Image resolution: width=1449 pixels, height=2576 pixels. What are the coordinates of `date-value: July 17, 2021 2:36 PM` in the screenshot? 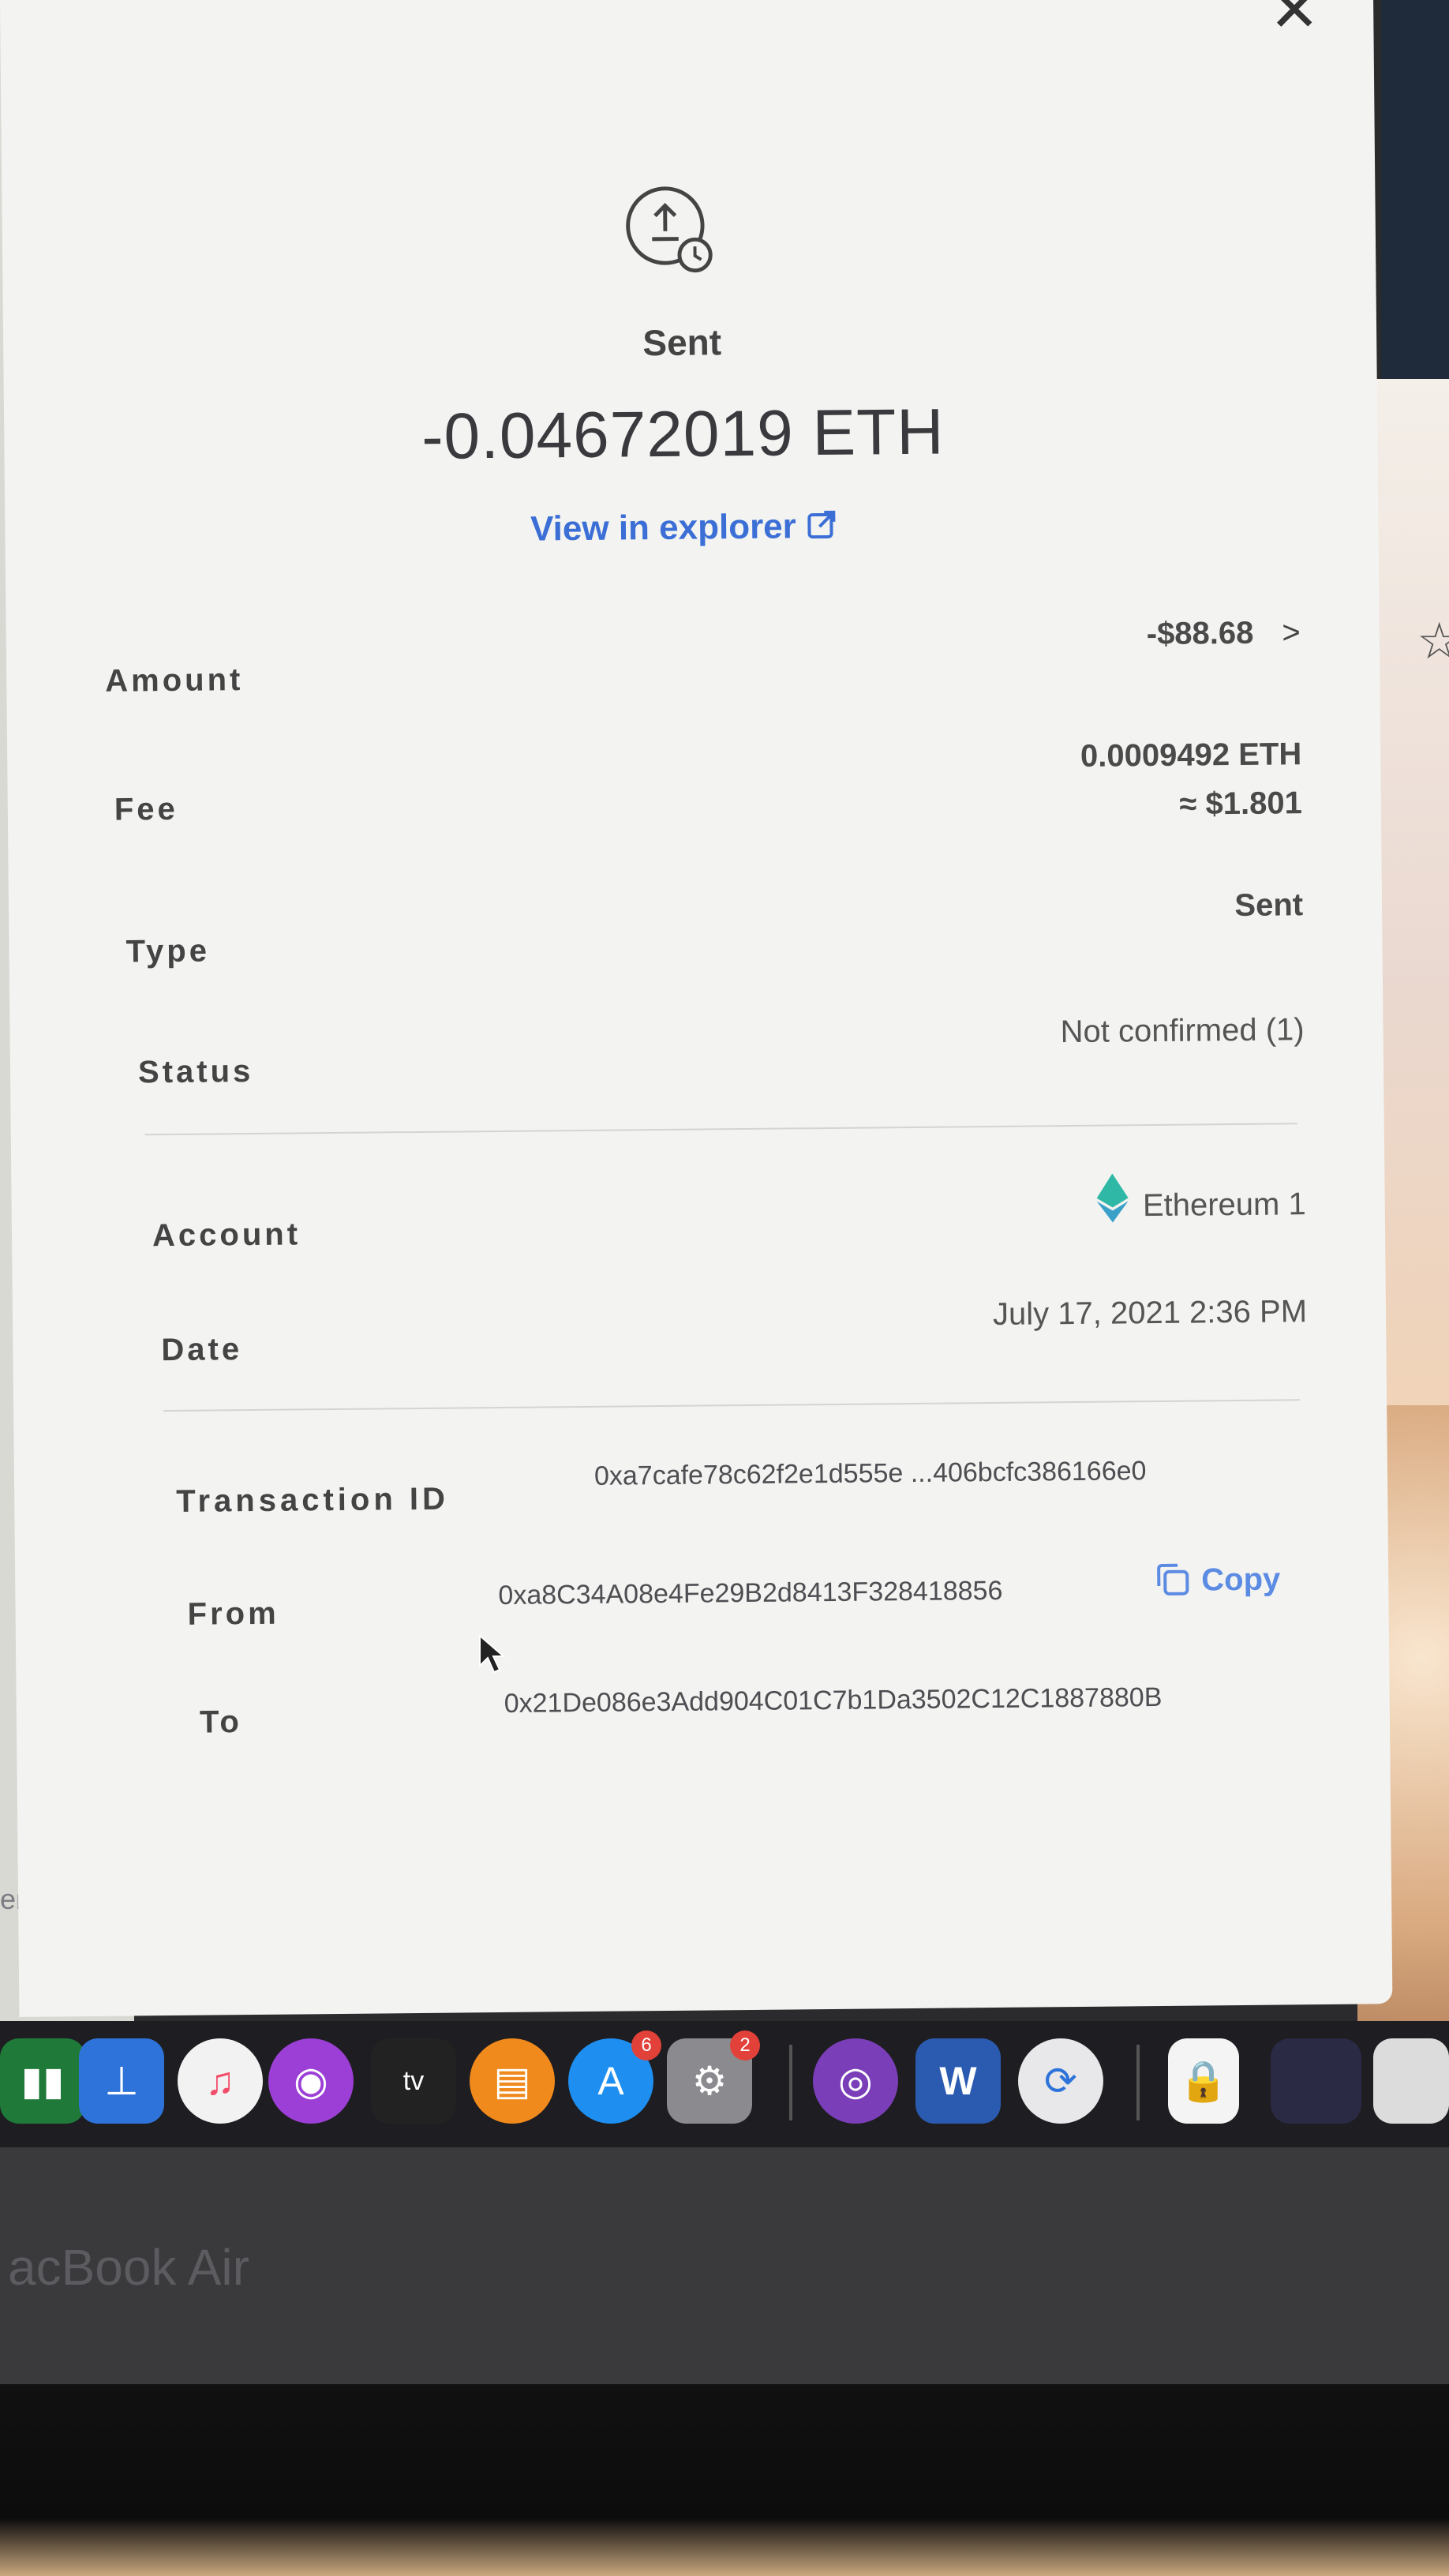 It's located at (1150, 1313).